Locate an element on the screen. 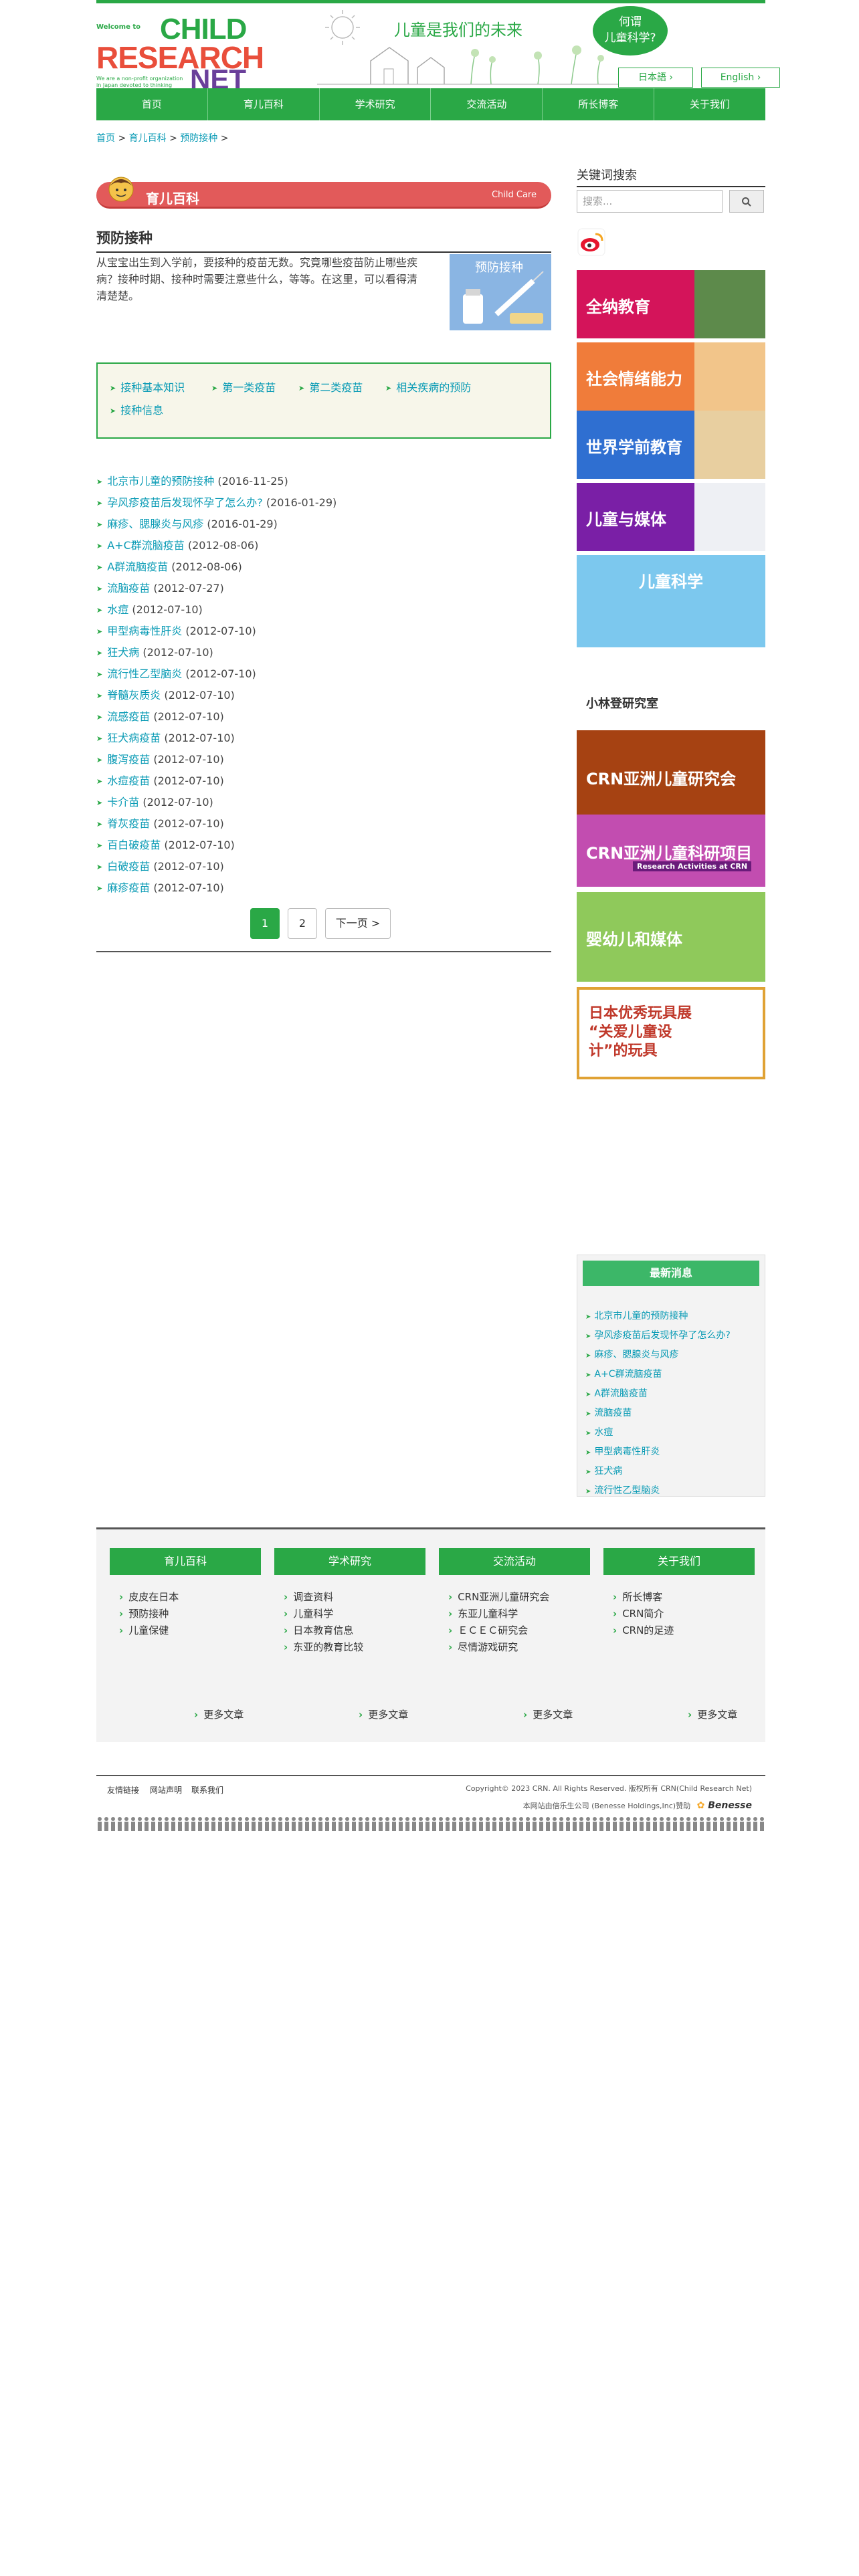  article-link: 流行性乙型脑炎 is located at coordinates (139, 673).